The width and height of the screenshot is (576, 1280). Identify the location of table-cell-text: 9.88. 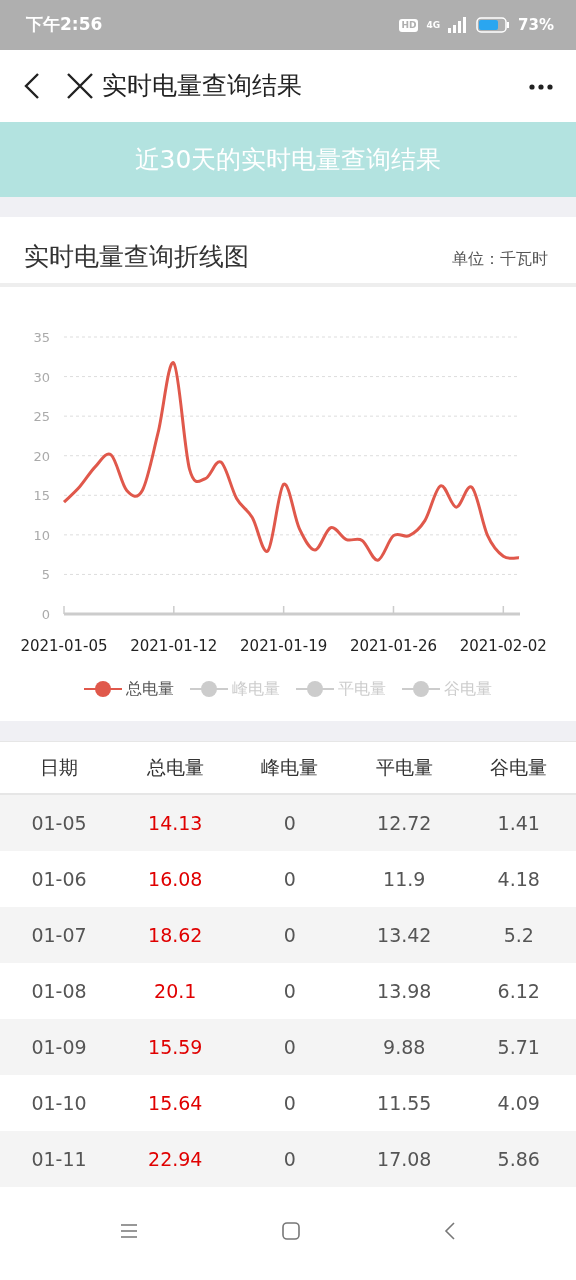
(404, 1047).